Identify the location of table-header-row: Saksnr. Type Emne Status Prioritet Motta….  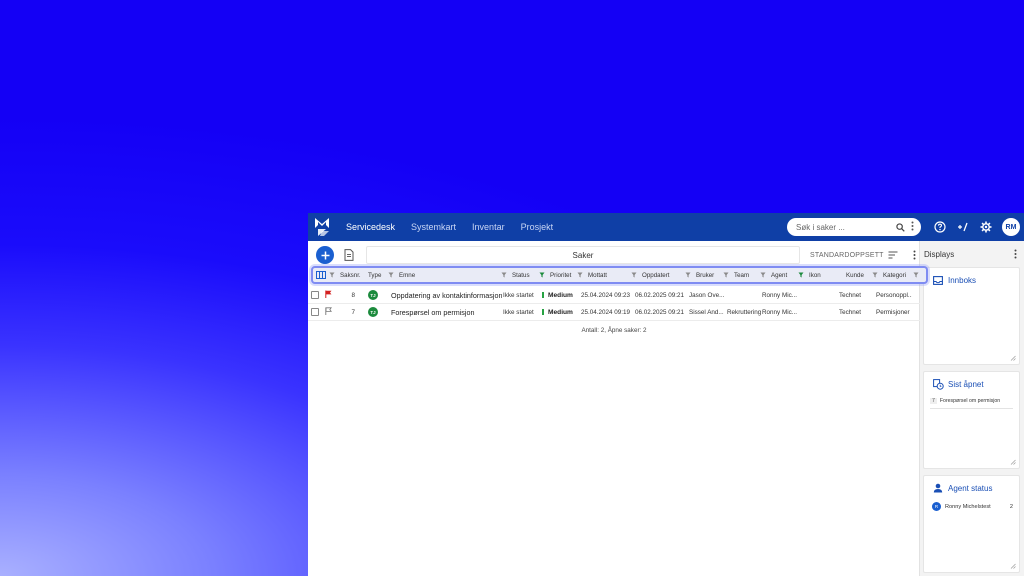
(619, 275).